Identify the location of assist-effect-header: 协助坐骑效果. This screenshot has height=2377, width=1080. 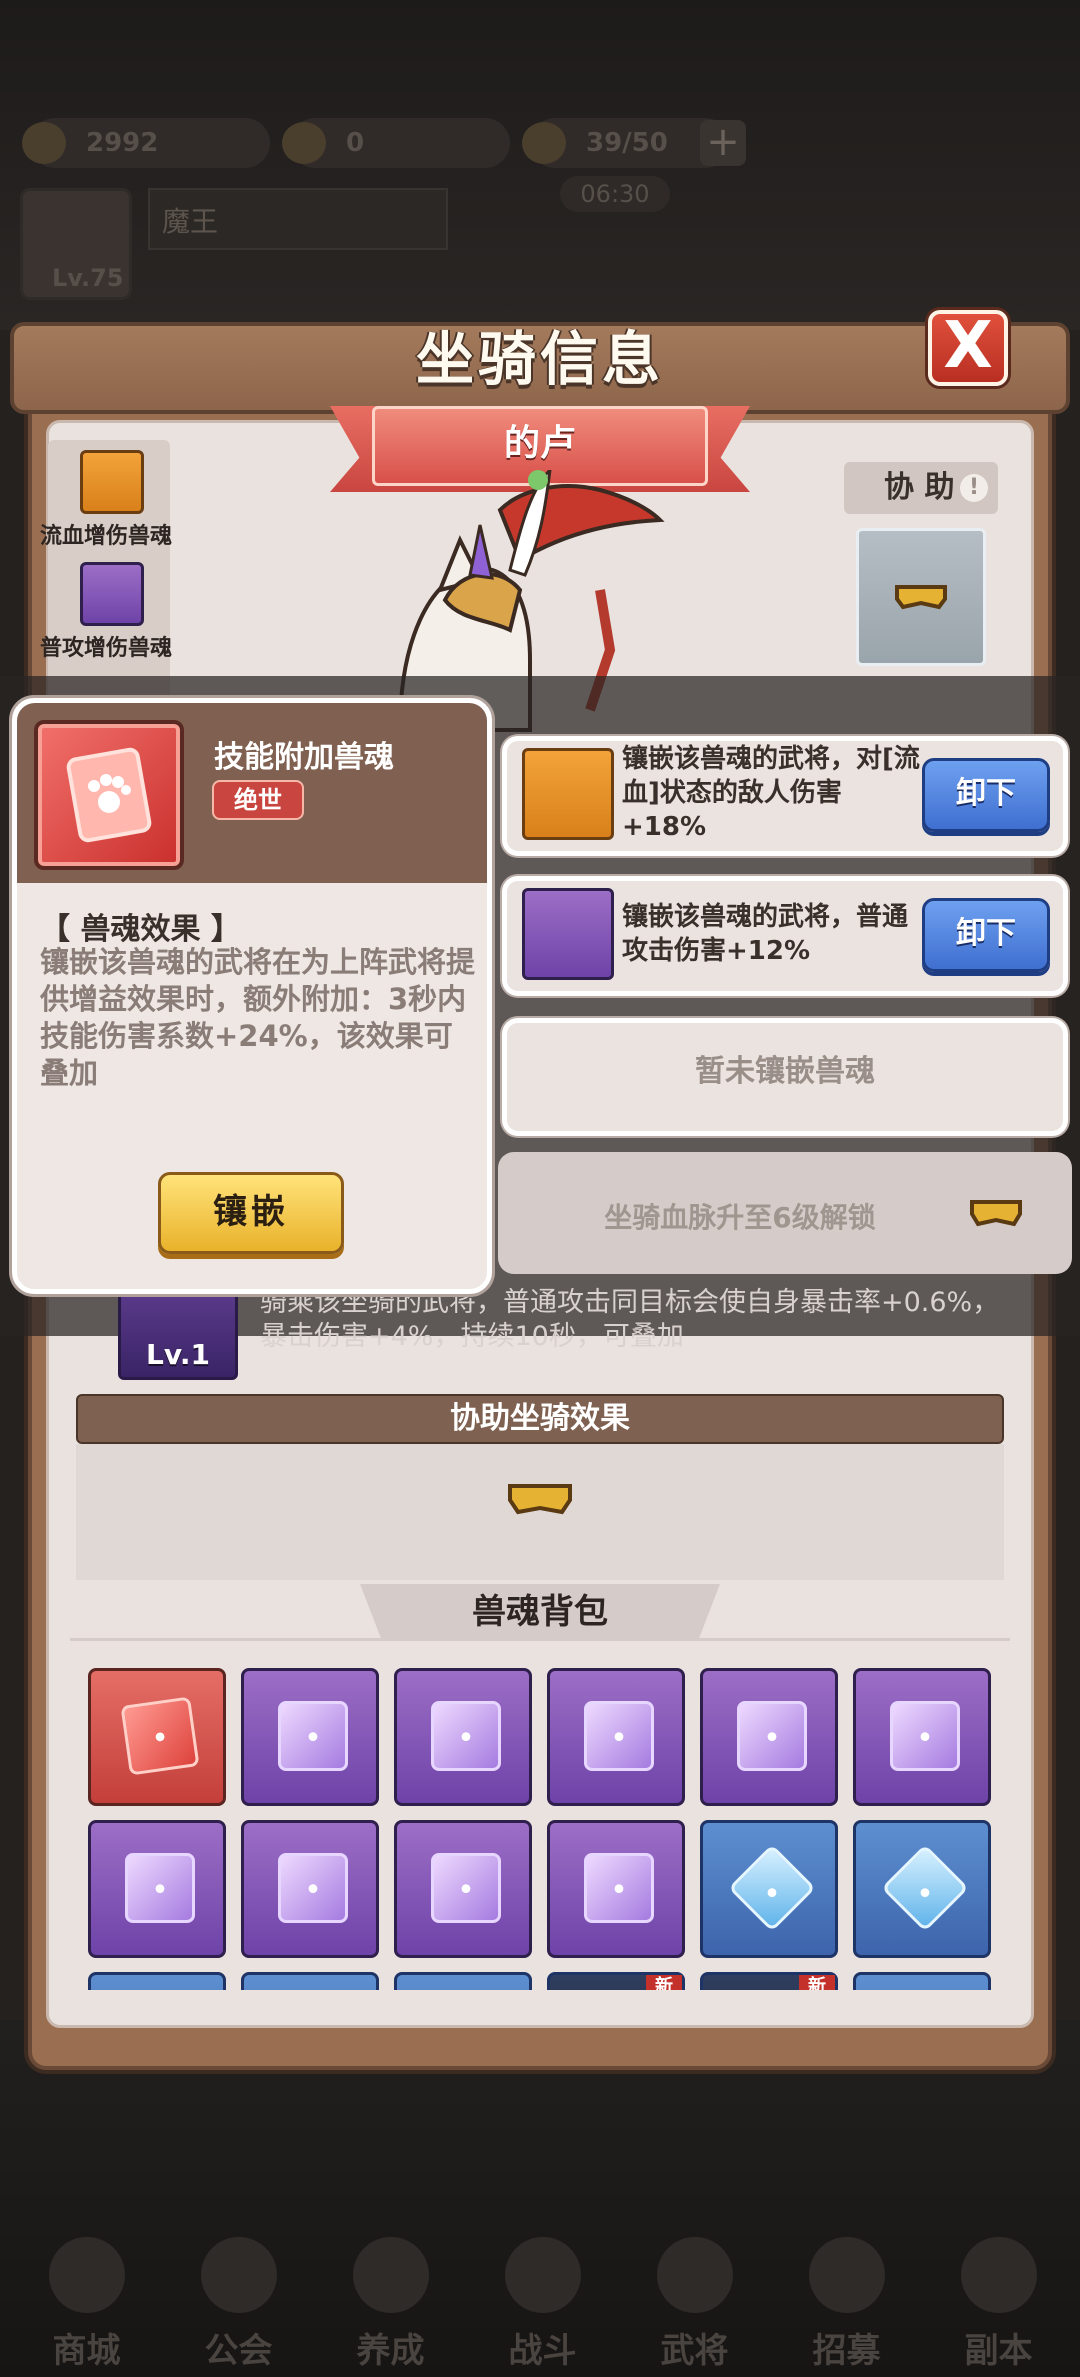
(540, 1419).